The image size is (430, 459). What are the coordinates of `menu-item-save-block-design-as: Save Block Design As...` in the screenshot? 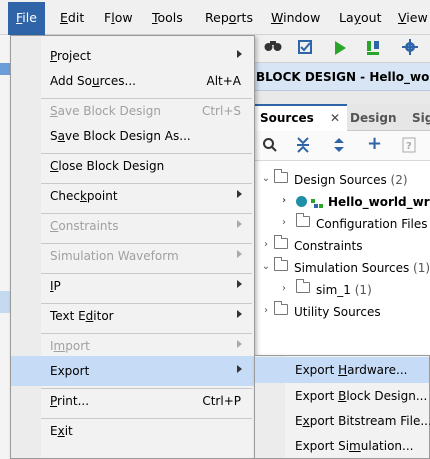 It's located at (132, 136).